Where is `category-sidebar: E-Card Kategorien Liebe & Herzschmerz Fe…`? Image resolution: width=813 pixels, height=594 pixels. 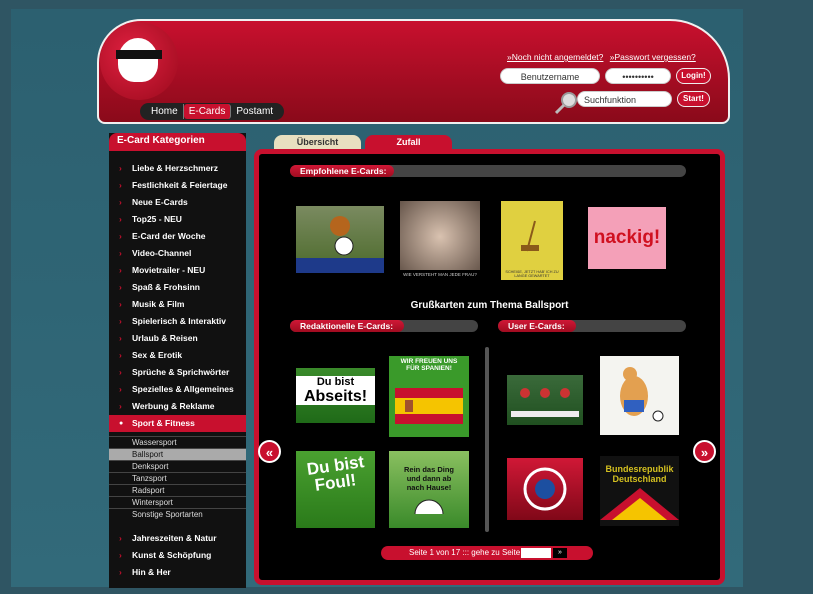 category-sidebar: E-Card Kategorien Liebe & Herzschmerz Fe… is located at coordinates (177, 360).